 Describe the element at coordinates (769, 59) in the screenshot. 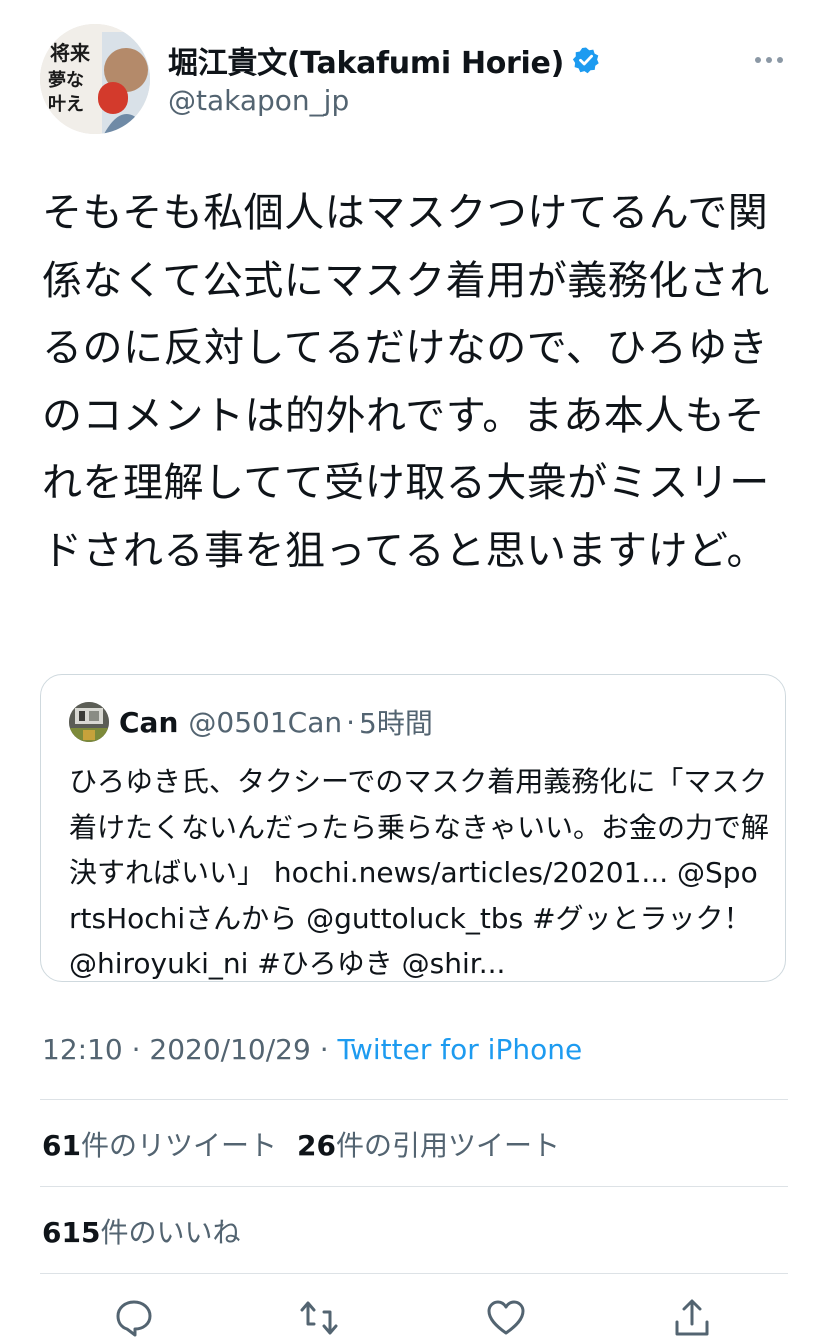

I see `more-icon` at that location.